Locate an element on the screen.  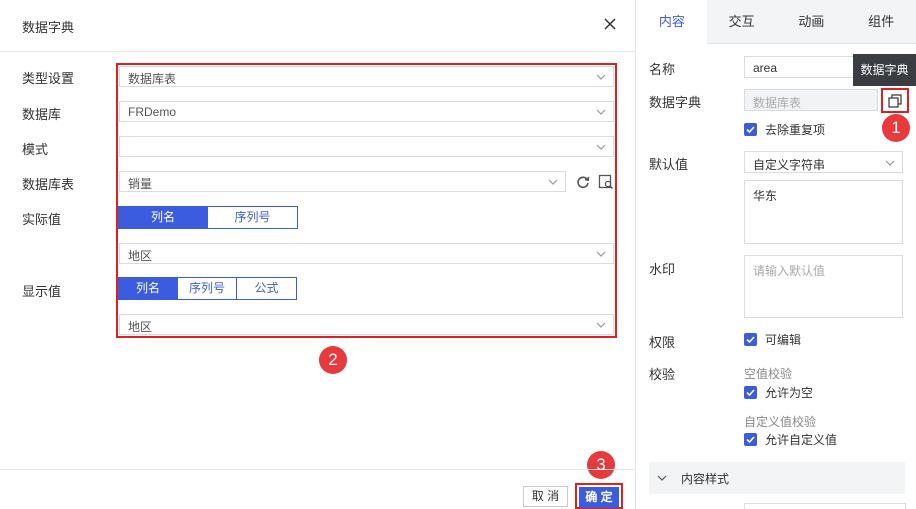
copy-icon is located at coordinates (895, 101).